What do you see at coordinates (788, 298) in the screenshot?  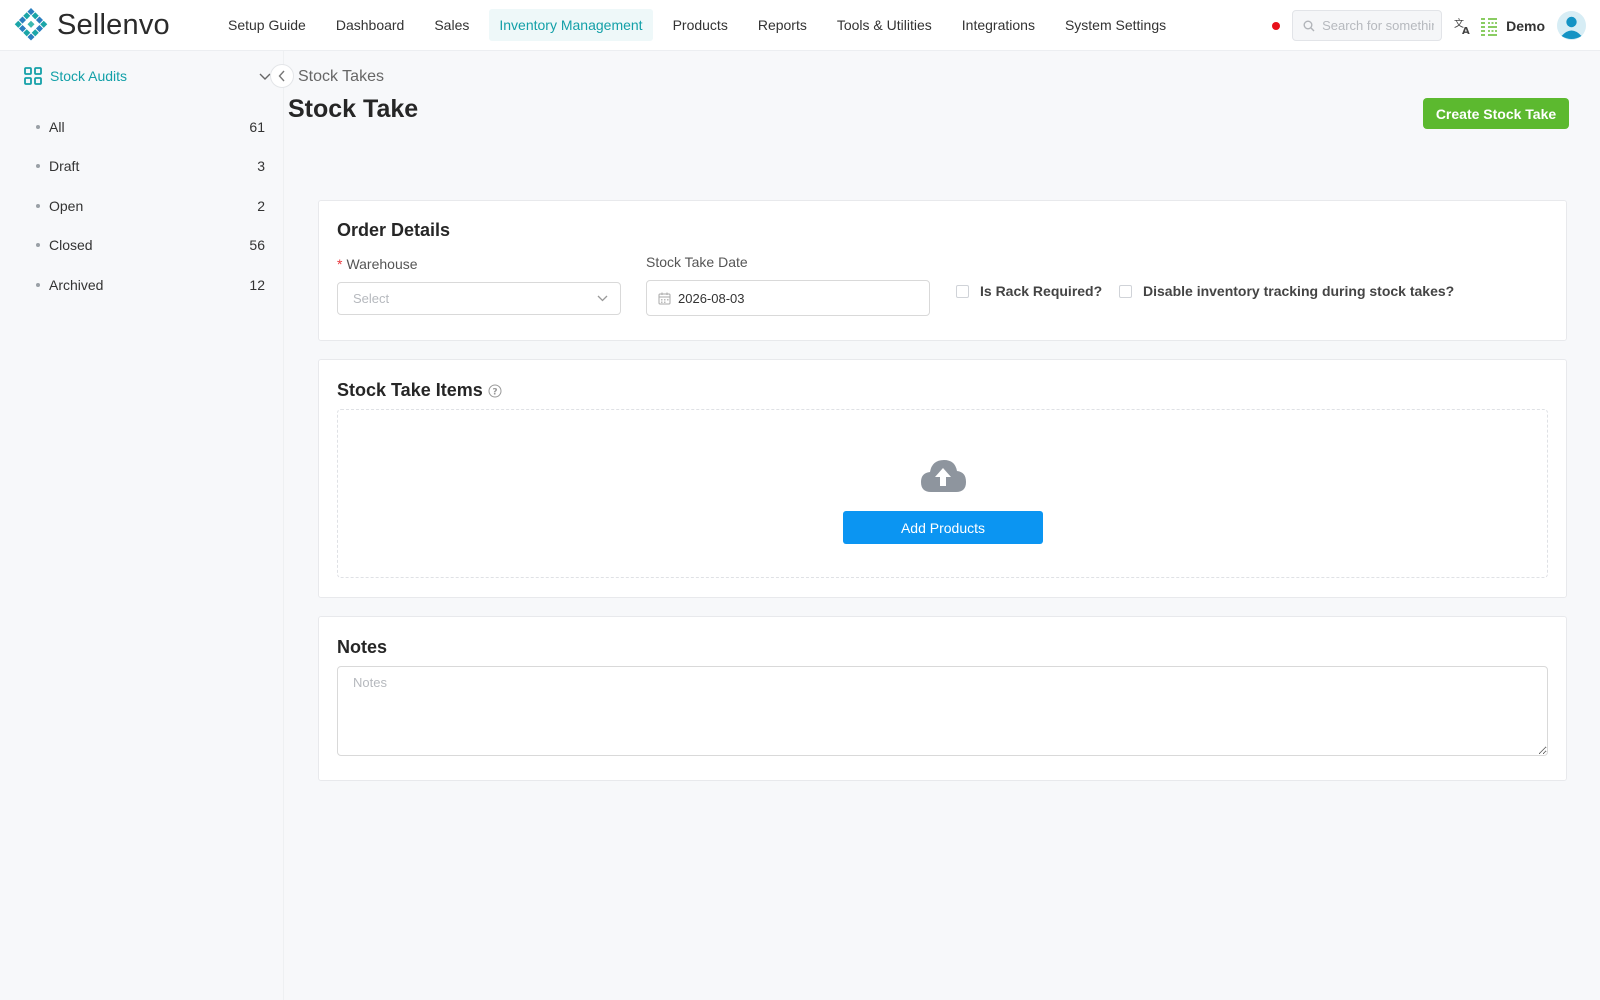 I see `stock-take-date-picker: 2026-08-03` at bounding box center [788, 298].